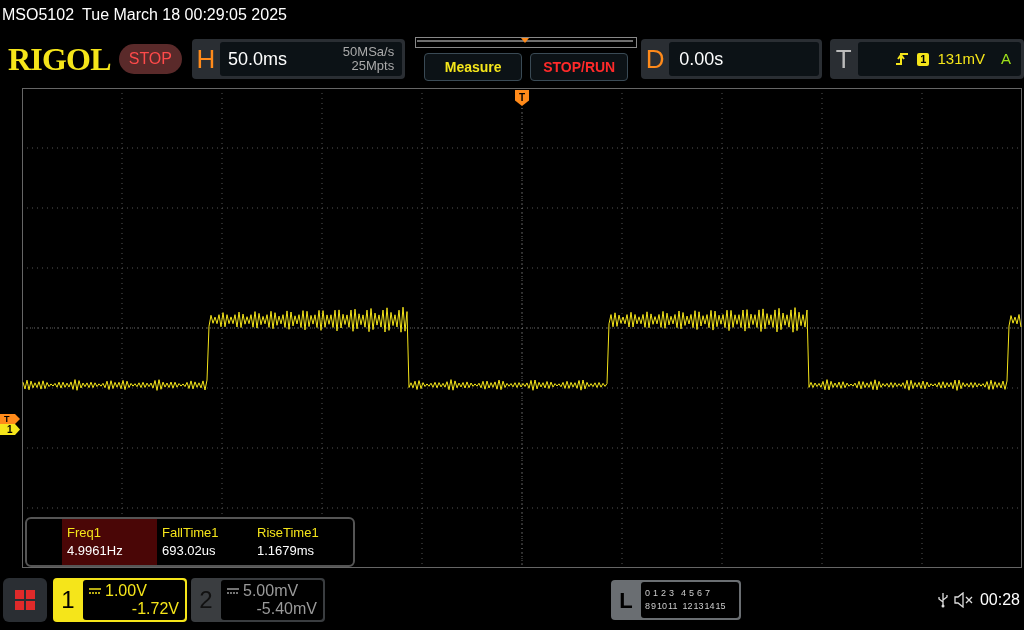 The height and width of the screenshot is (630, 1024). Describe the element at coordinates (672, 593) in the screenshot. I see `logic-channel-number: 3` at that location.